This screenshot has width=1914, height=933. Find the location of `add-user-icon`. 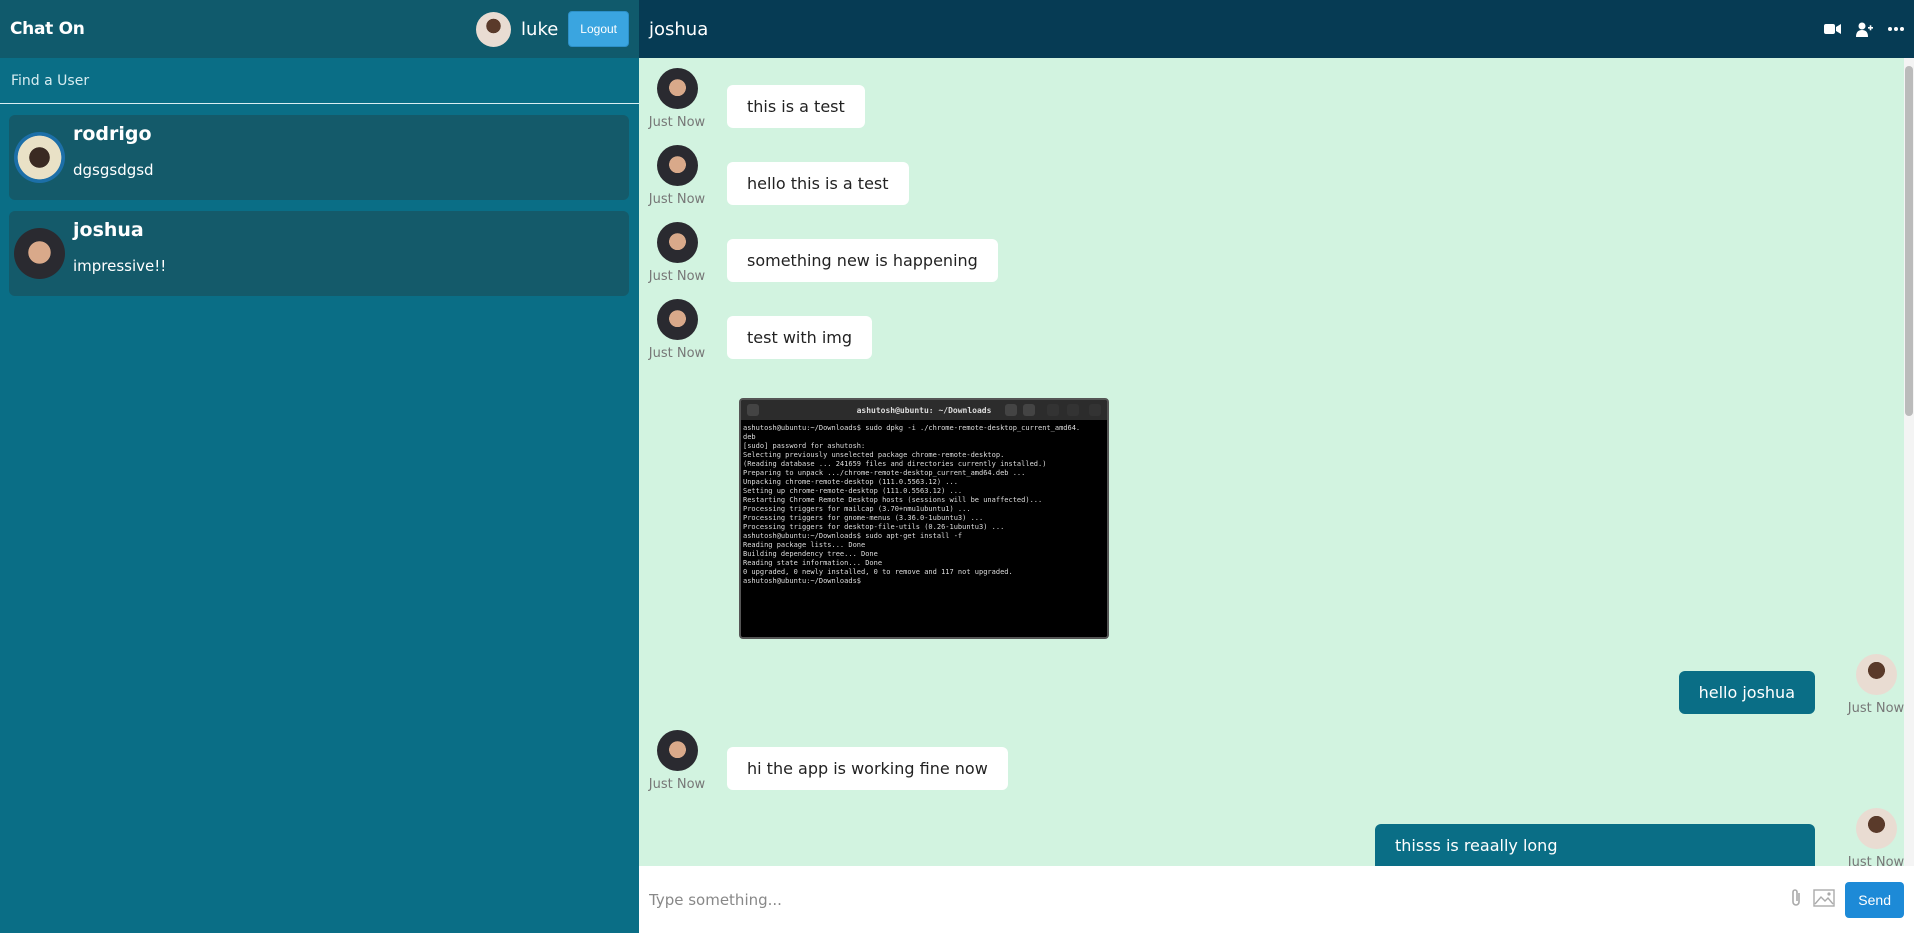

add-user-icon is located at coordinates (1864, 29).